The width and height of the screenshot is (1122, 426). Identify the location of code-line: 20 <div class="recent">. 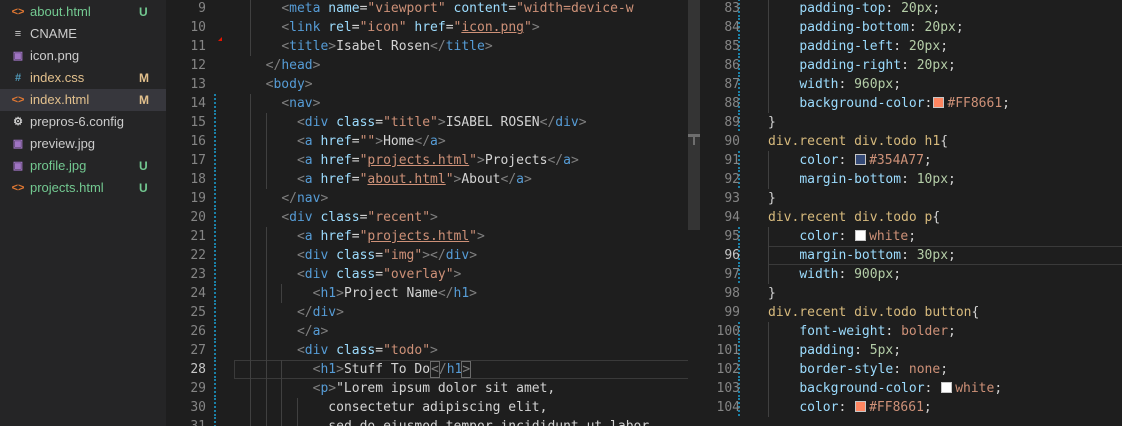
(427, 217).